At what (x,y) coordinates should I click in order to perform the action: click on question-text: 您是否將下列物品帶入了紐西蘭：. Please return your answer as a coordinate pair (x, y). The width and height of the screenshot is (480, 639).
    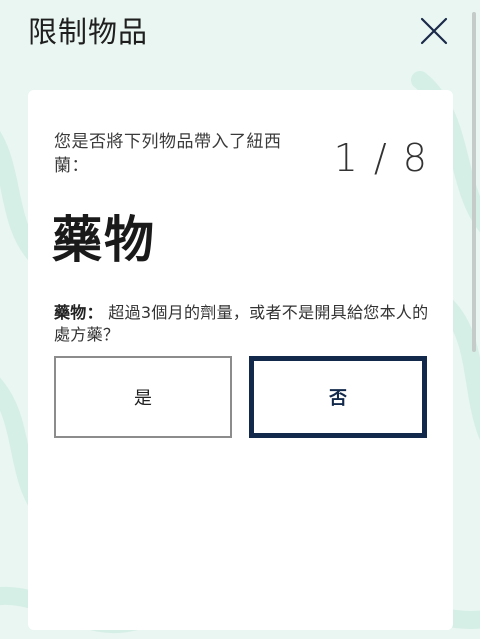
    Looking at the image, I should click on (168, 154).